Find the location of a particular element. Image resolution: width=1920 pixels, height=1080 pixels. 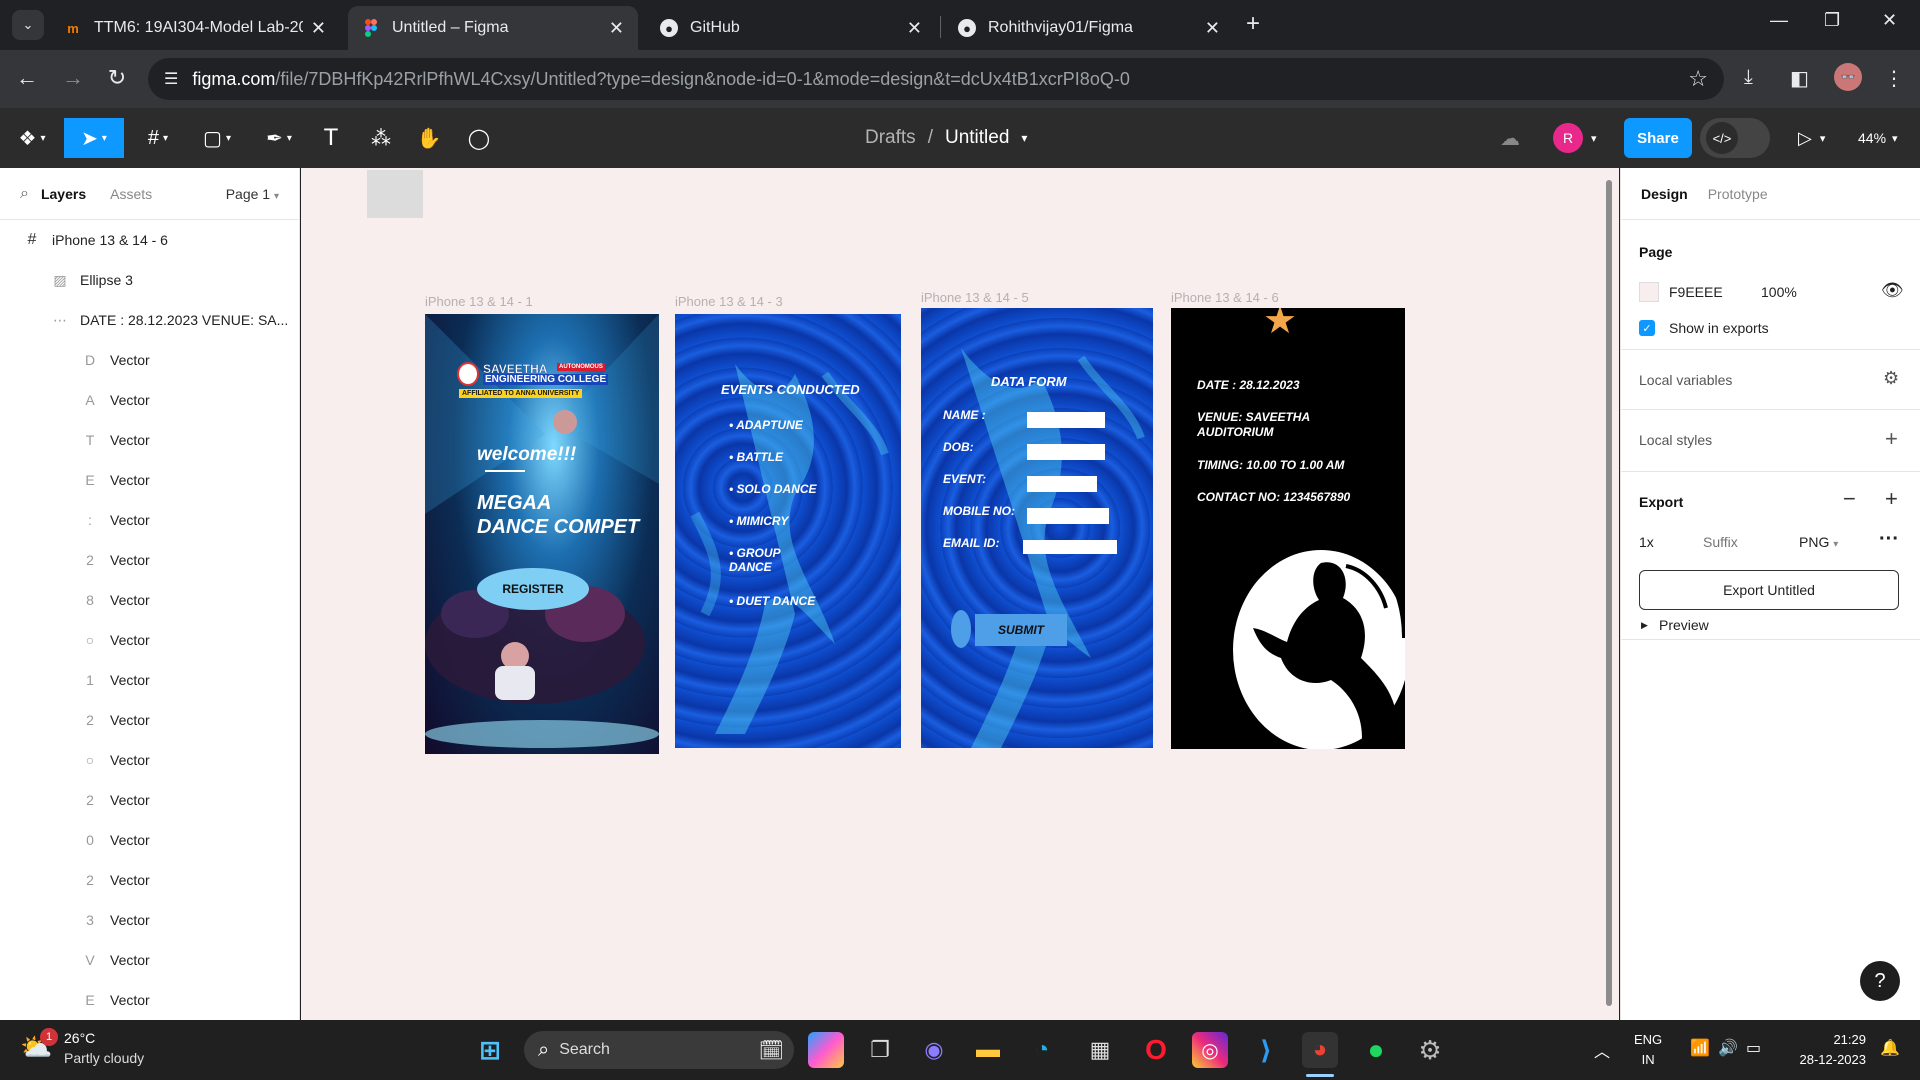

browser-tab-figma: Untitled – Figma ✕ is located at coordinates (493, 28).